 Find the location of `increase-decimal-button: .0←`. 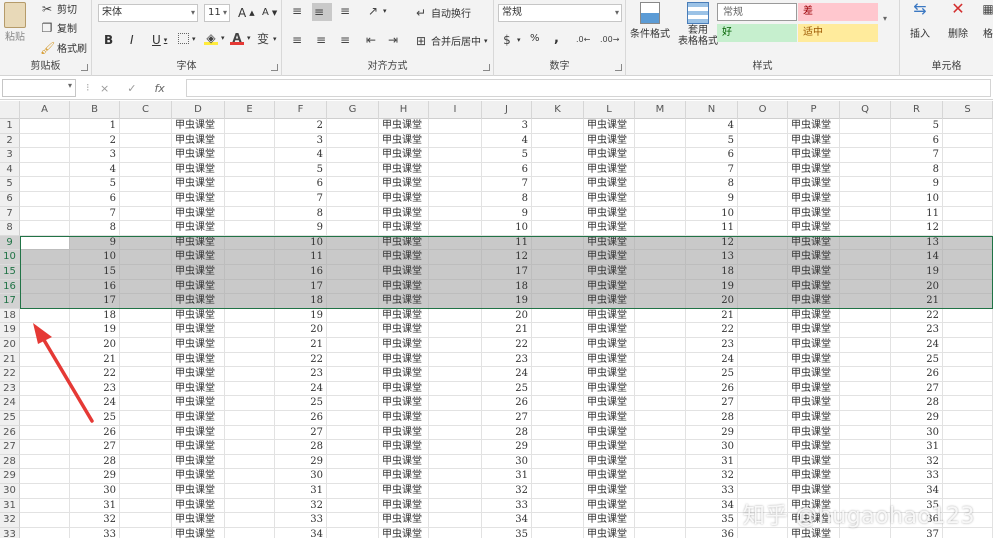

increase-decimal-button: .0← is located at coordinates (583, 40).